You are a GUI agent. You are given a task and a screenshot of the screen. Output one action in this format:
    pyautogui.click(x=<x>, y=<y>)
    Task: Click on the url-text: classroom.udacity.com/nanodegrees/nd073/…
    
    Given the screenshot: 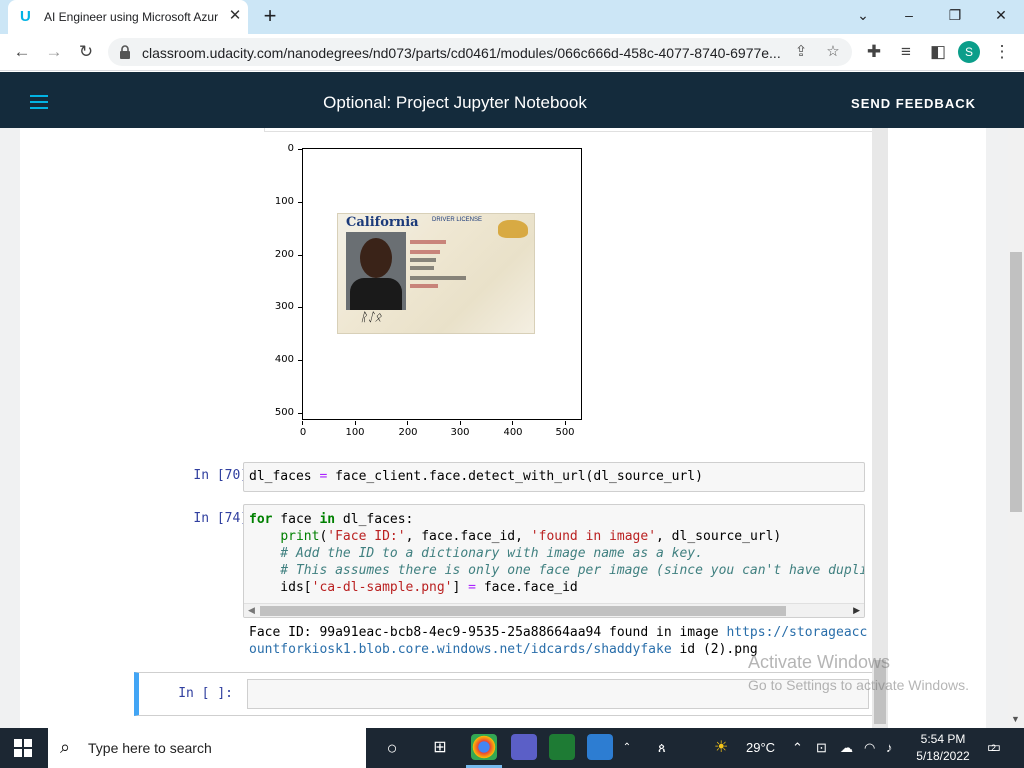 What is the action you would take?
    pyautogui.click(x=461, y=53)
    